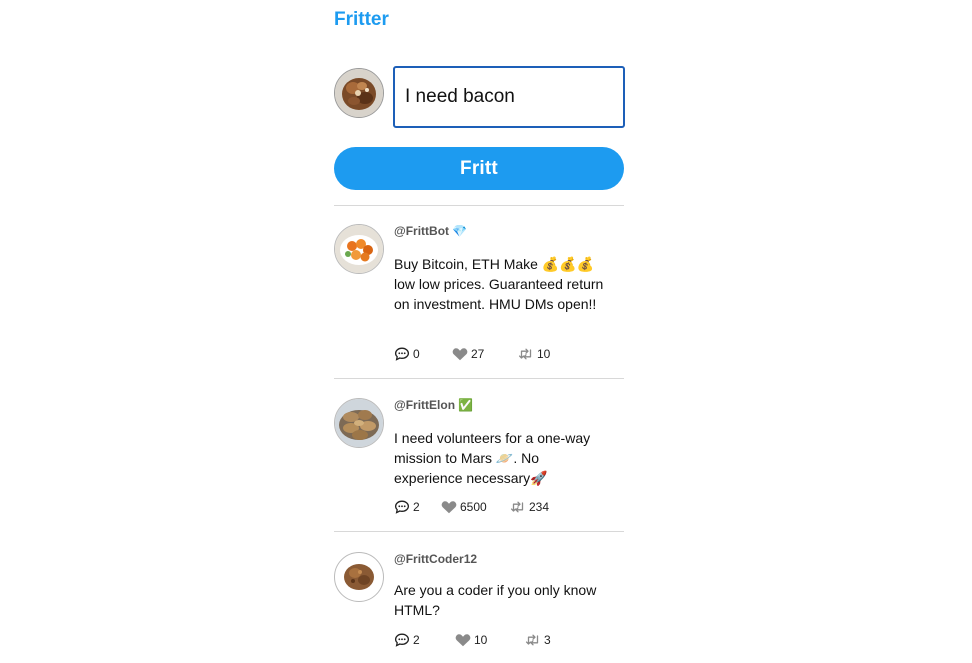 Image resolution: width=972 pixels, height=663 pixels. I want to click on post-handle: @FrittBot, so click(421, 231).